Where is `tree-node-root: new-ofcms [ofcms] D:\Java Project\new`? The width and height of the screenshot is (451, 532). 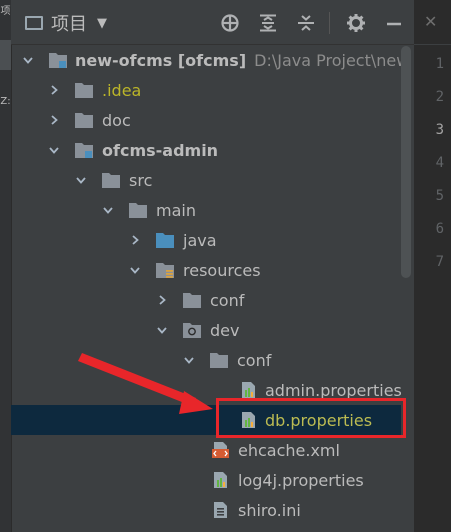 tree-node-root: new-ofcms [ofcms] D:\Java Project\new is located at coordinates (206, 60).